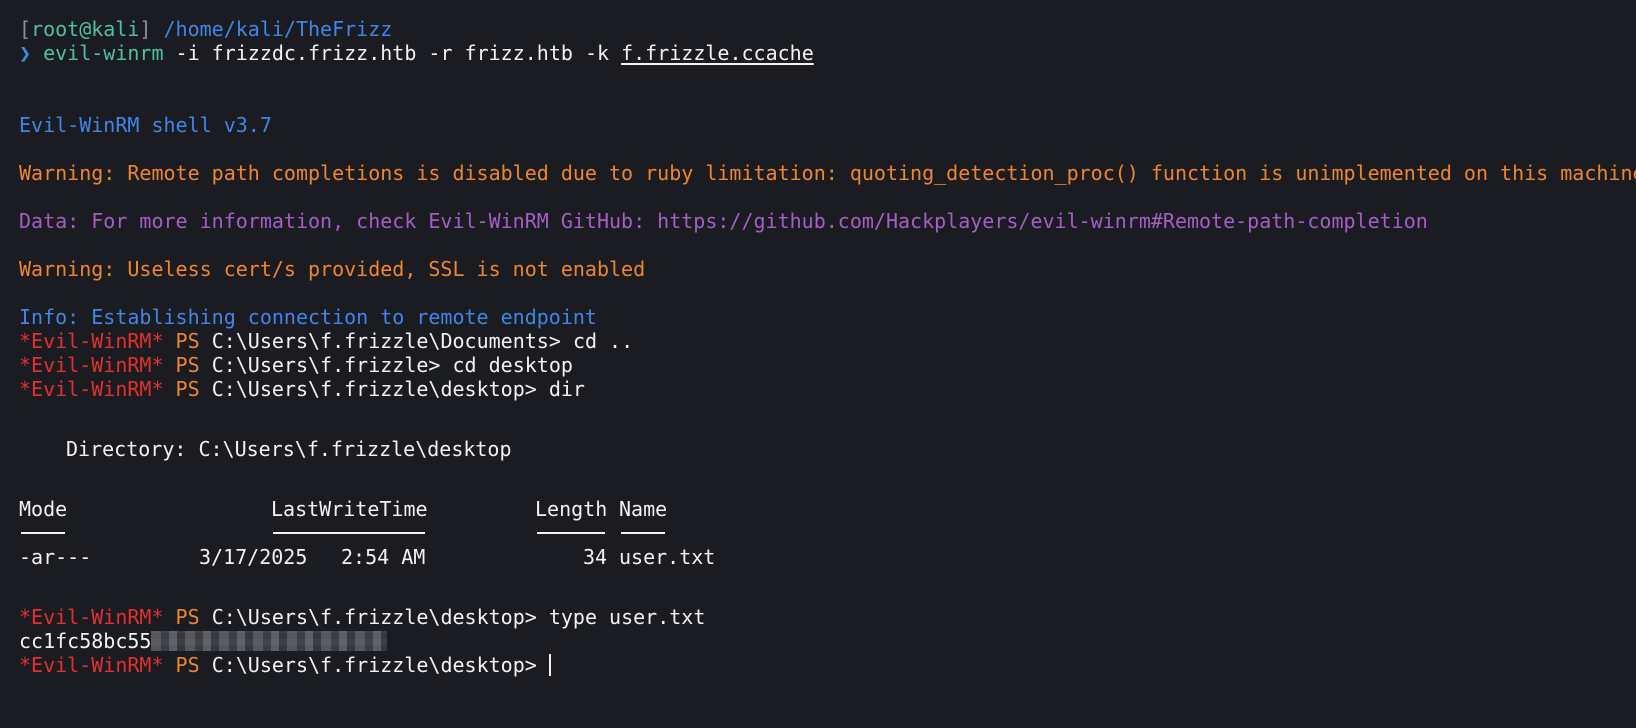 The width and height of the screenshot is (1636, 728). Describe the element at coordinates (269, 640) in the screenshot. I see `redacted-block` at that location.